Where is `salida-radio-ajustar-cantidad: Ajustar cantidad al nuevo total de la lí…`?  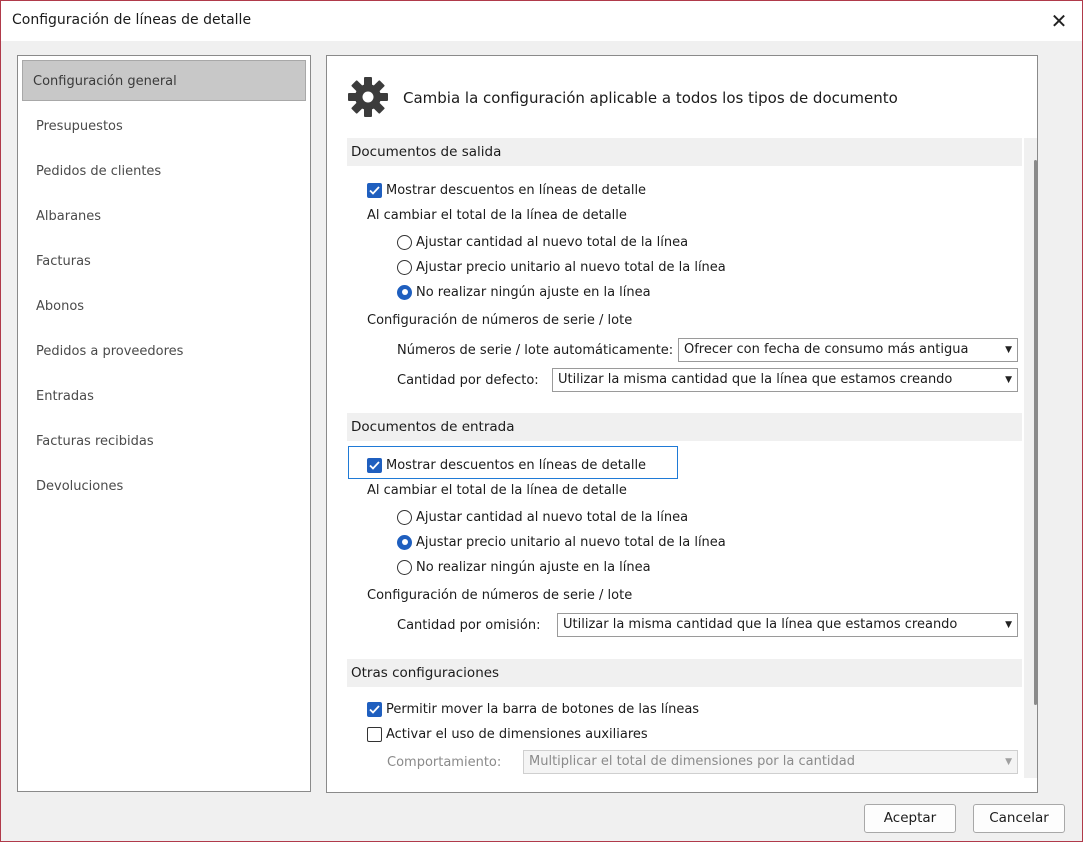
salida-radio-ajustar-cantidad: Ajustar cantidad al nuevo total de la lí… is located at coordinates (542, 242).